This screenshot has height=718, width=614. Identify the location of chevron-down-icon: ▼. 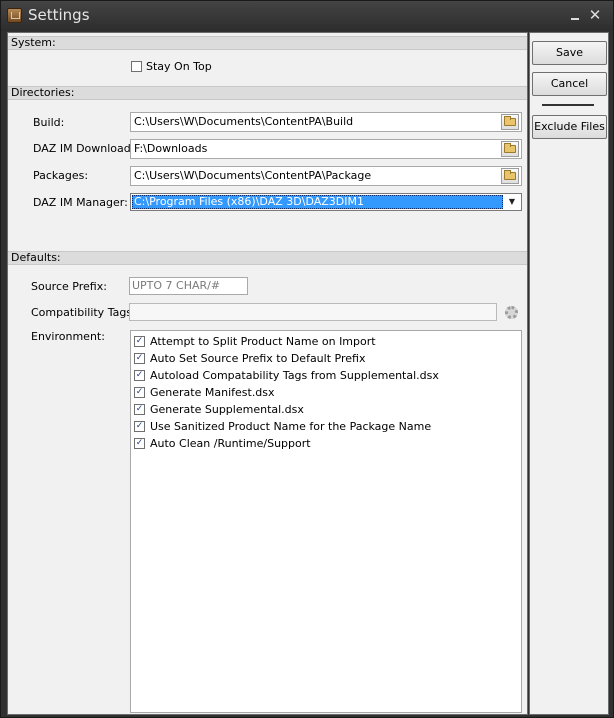
(512, 202).